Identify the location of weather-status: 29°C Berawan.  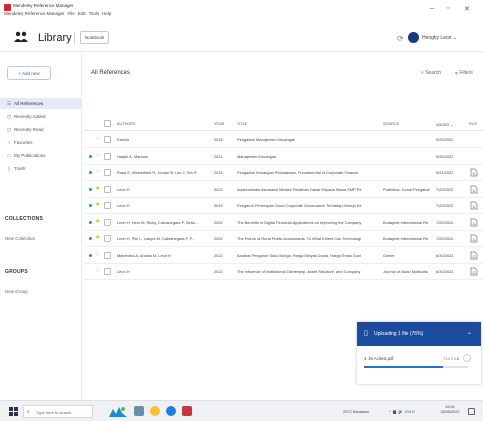
(356, 411).